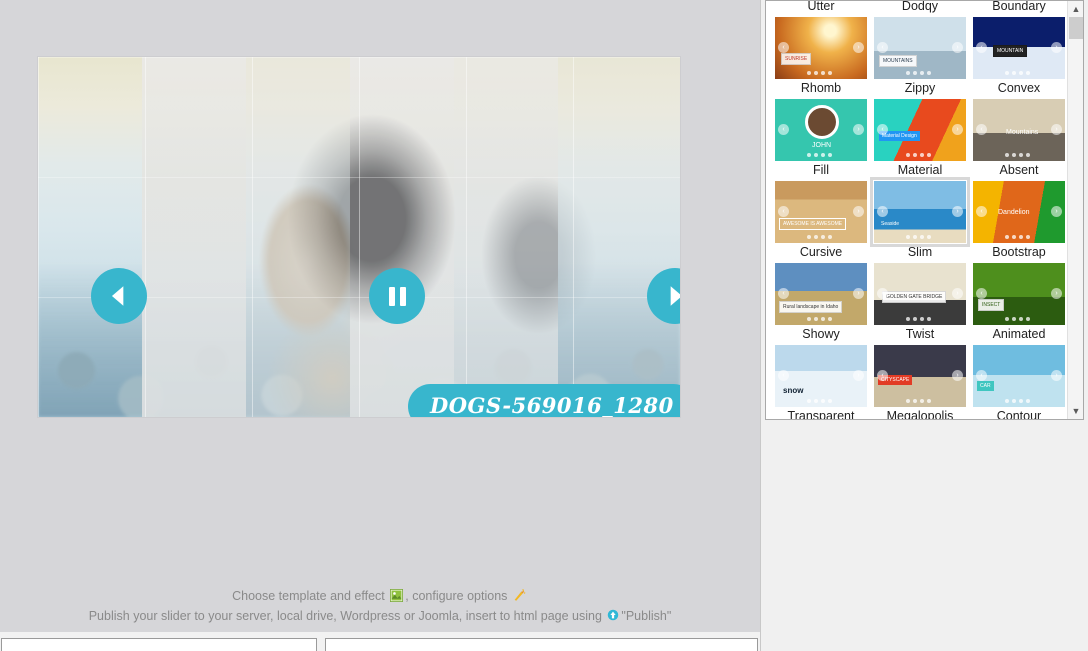 The image size is (1088, 651). I want to click on template-item-contour: CAR ‹ › Contour, so click(1019, 382).